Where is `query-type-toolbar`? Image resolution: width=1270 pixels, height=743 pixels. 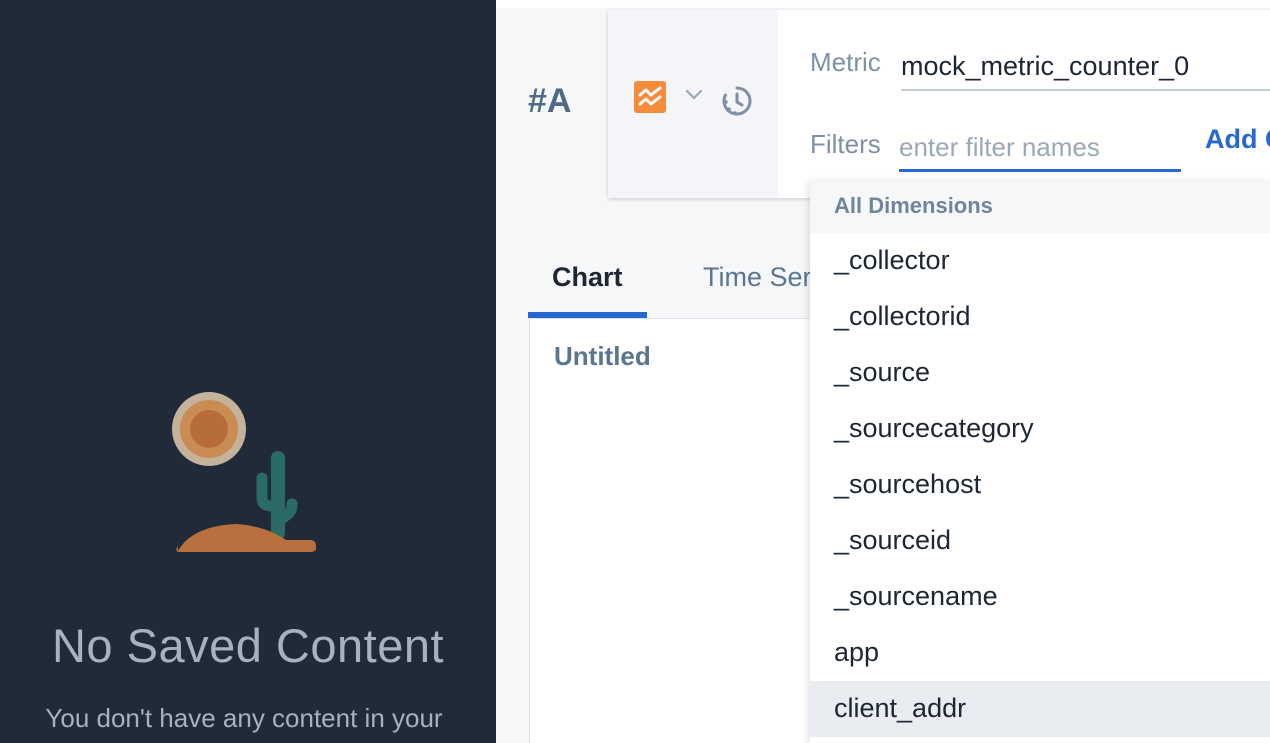 query-type-toolbar is located at coordinates (693, 104).